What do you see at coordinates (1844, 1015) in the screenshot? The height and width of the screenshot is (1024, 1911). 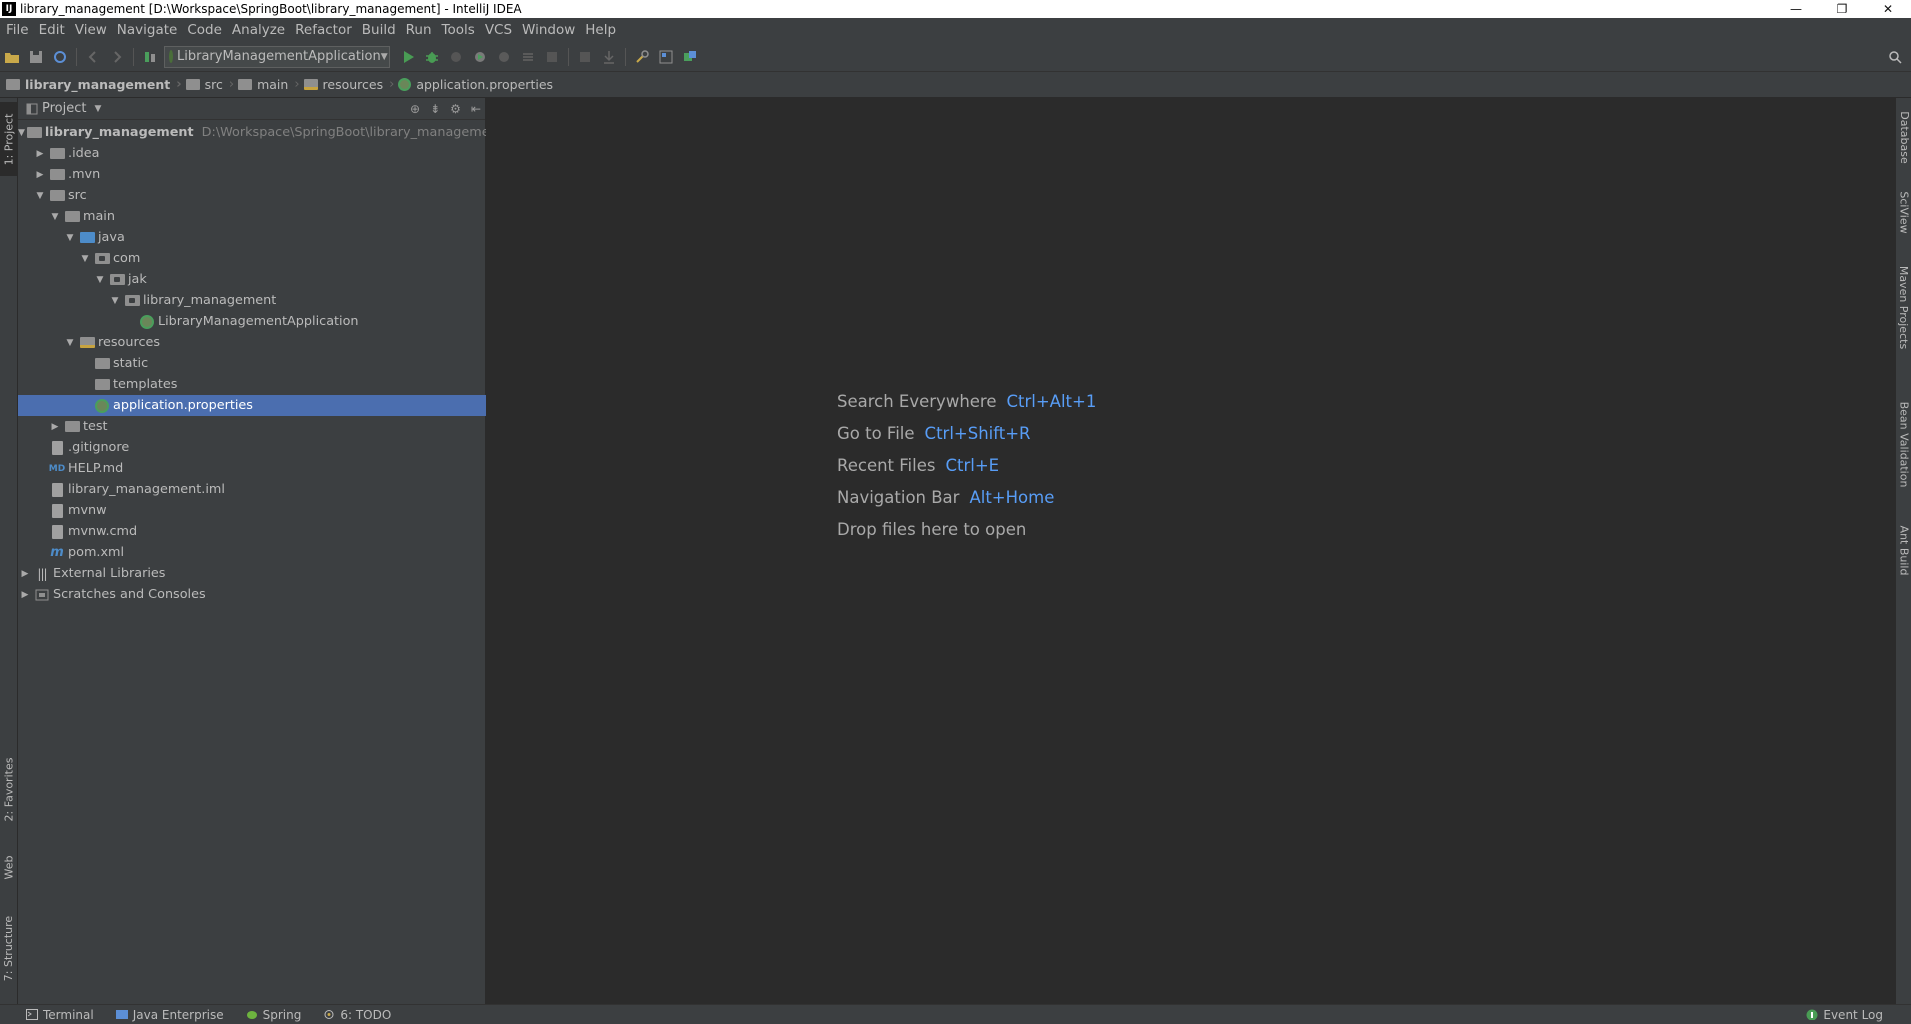 I see `event-log-button: Event Log` at bounding box center [1844, 1015].